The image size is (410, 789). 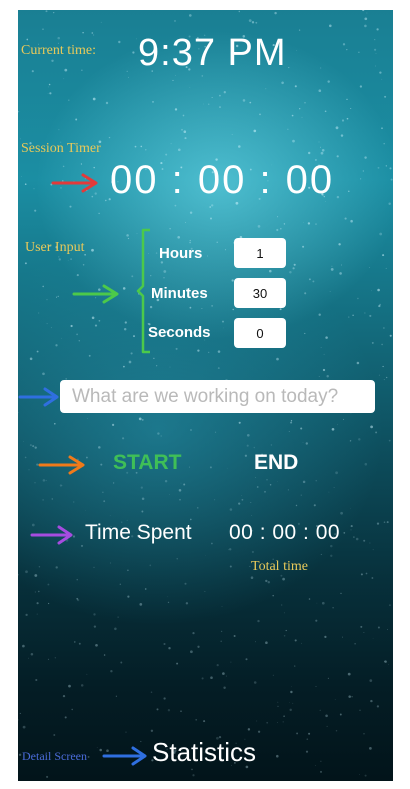 What do you see at coordinates (181, 253) in the screenshot?
I see `hours-label: Hours` at bounding box center [181, 253].